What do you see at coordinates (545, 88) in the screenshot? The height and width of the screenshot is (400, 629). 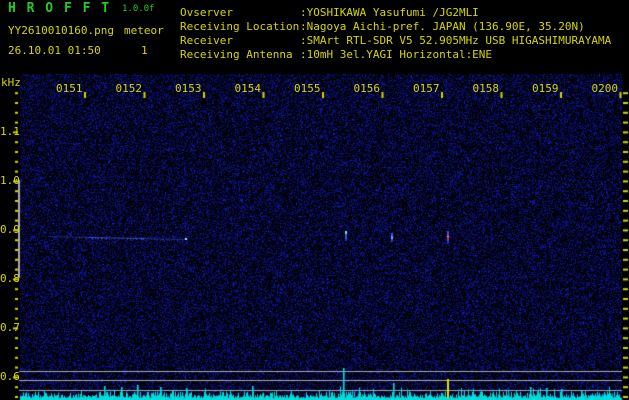 I see `time-tick-label-0159: 0159` at bounding box center [545, 88].